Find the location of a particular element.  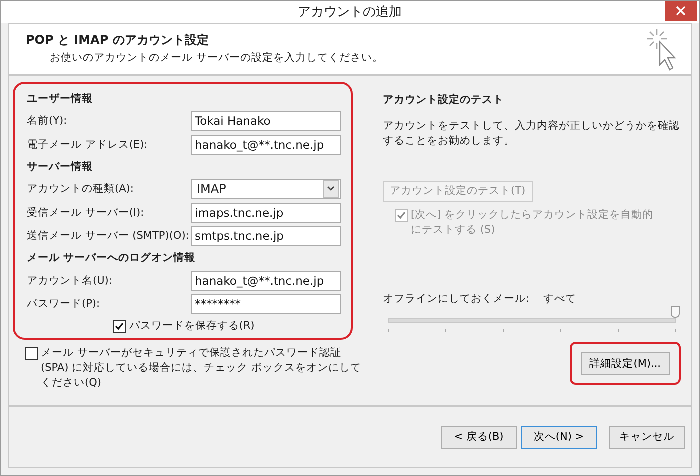

checkbox-label: [次へ] をクリックしたらアカウント設定を自動的にテストする (S) is located at coordinates (533, 223).